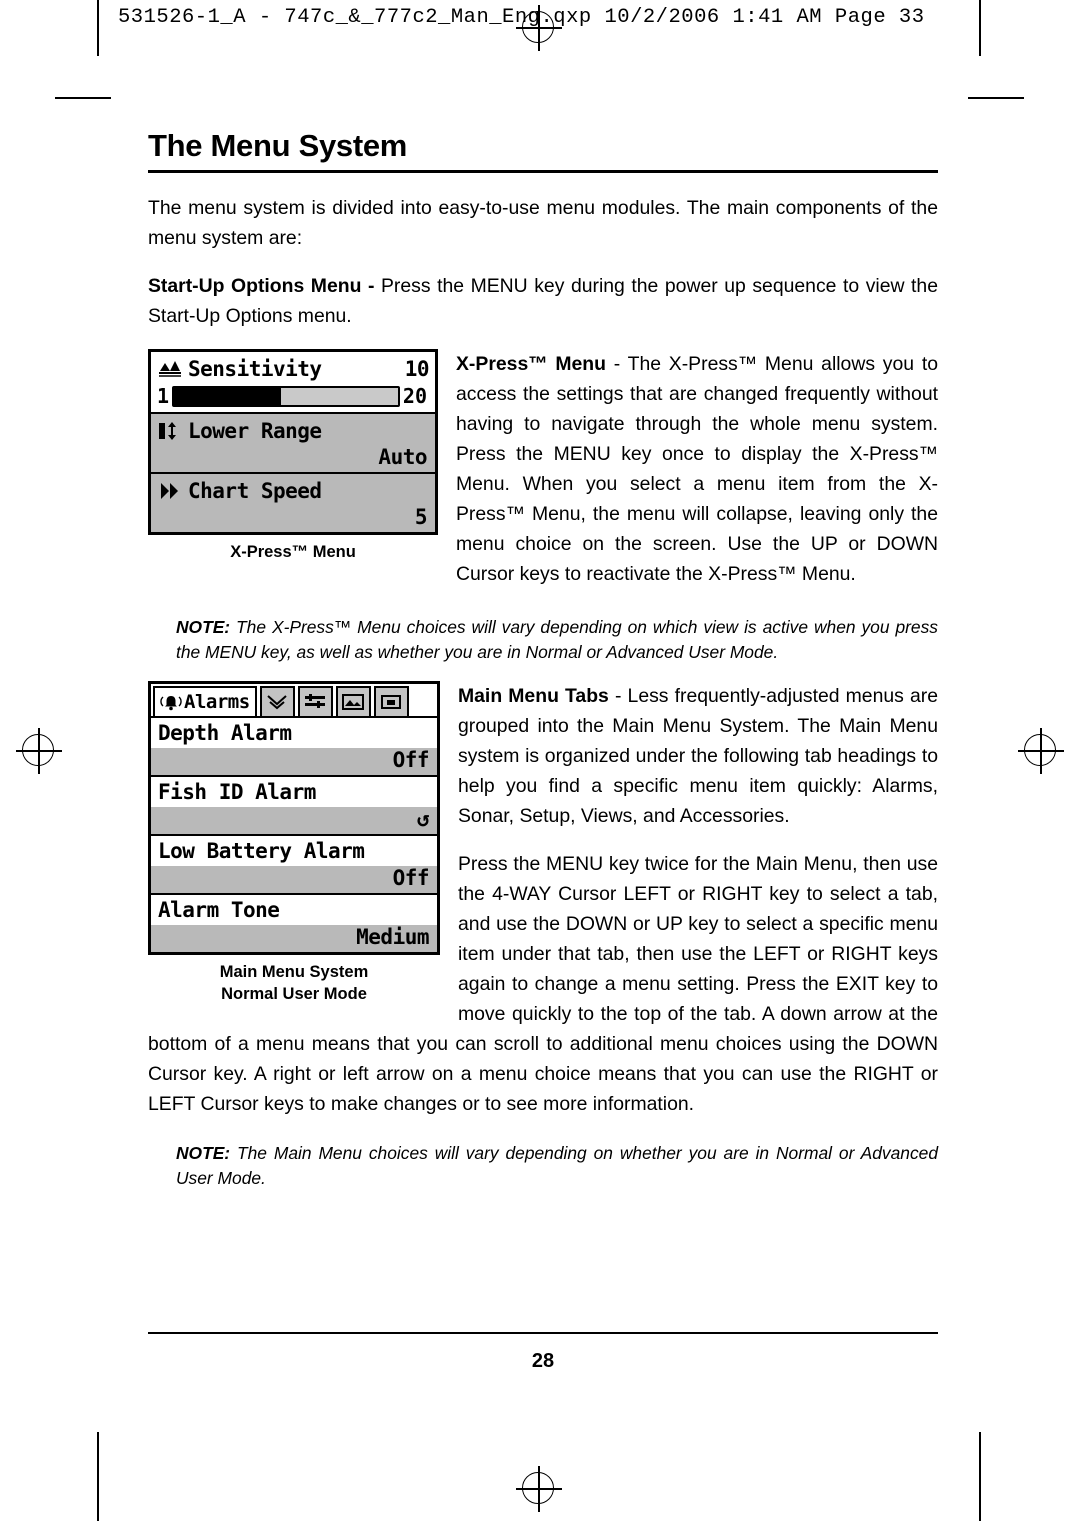 The width and height of the screenshot is (1080, 1521). I want to click on tab-views, so click(353, 701).